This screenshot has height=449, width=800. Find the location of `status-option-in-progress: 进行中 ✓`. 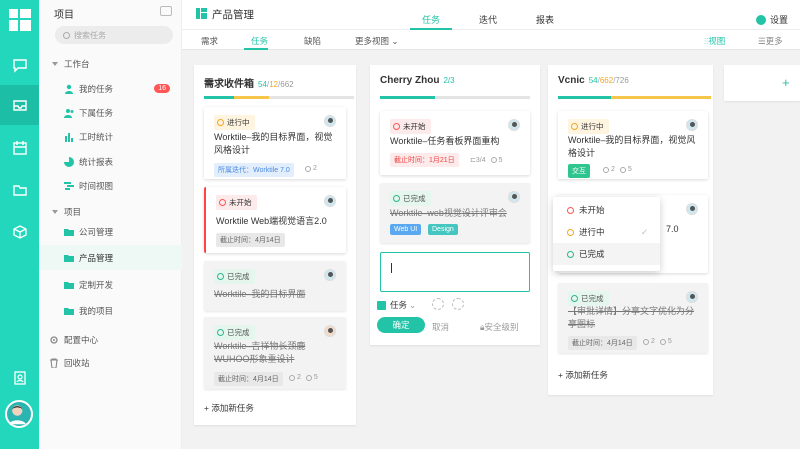

status-option-in-progress: 进行中 ✓ is located at coordinates (606, 232).